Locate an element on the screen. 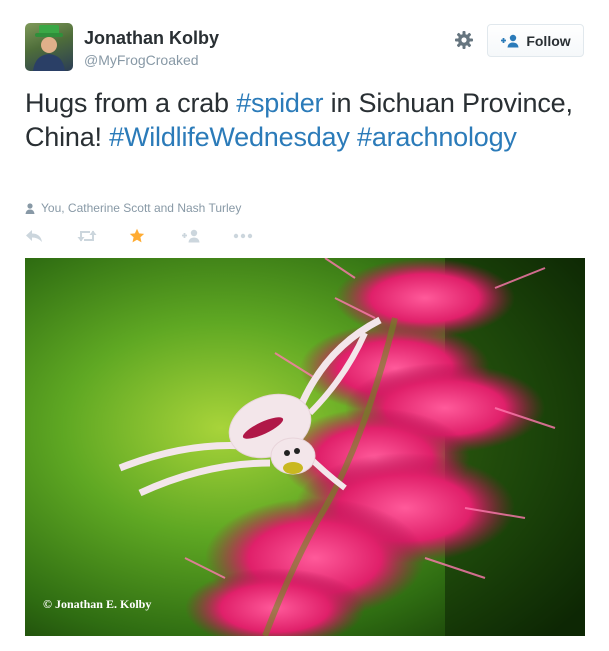 The width and height of the screenshot is (609, 651). hashtag-link: #spider is located at coordinates (279, 103).